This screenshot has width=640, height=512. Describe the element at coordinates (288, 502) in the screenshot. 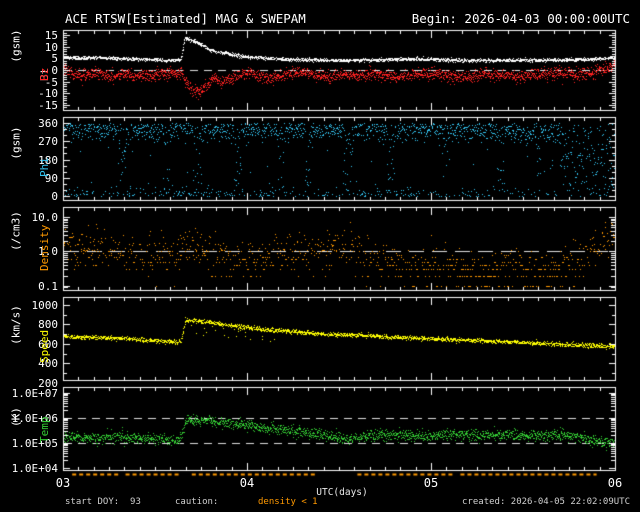

I see `footer-caution-value: density < 1` at that location.